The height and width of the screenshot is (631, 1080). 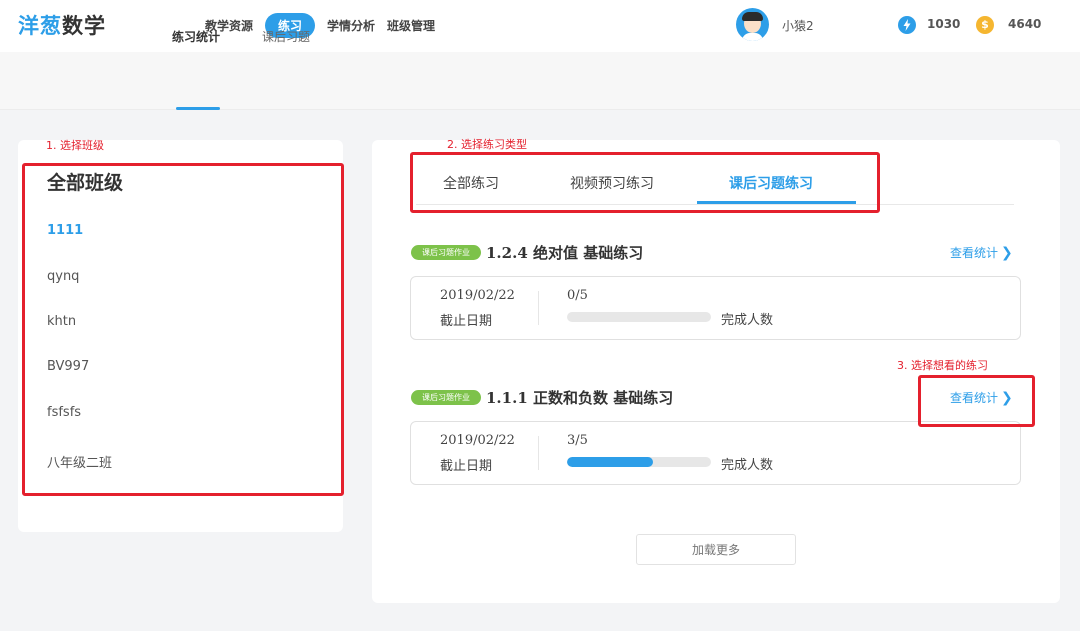 What do you see at coordinates (716, 549) in the screenshot?
I see `load-more-button: 加载更多` at bounding box center [716, 549].